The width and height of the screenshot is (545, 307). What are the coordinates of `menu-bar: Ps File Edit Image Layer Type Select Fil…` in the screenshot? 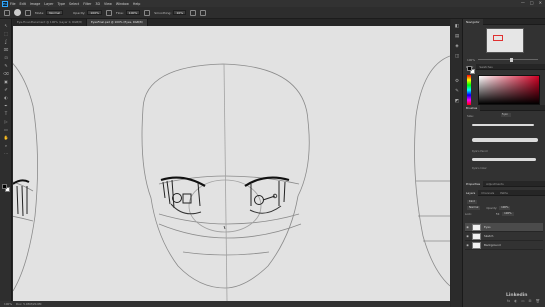 It's located at (272, 3).